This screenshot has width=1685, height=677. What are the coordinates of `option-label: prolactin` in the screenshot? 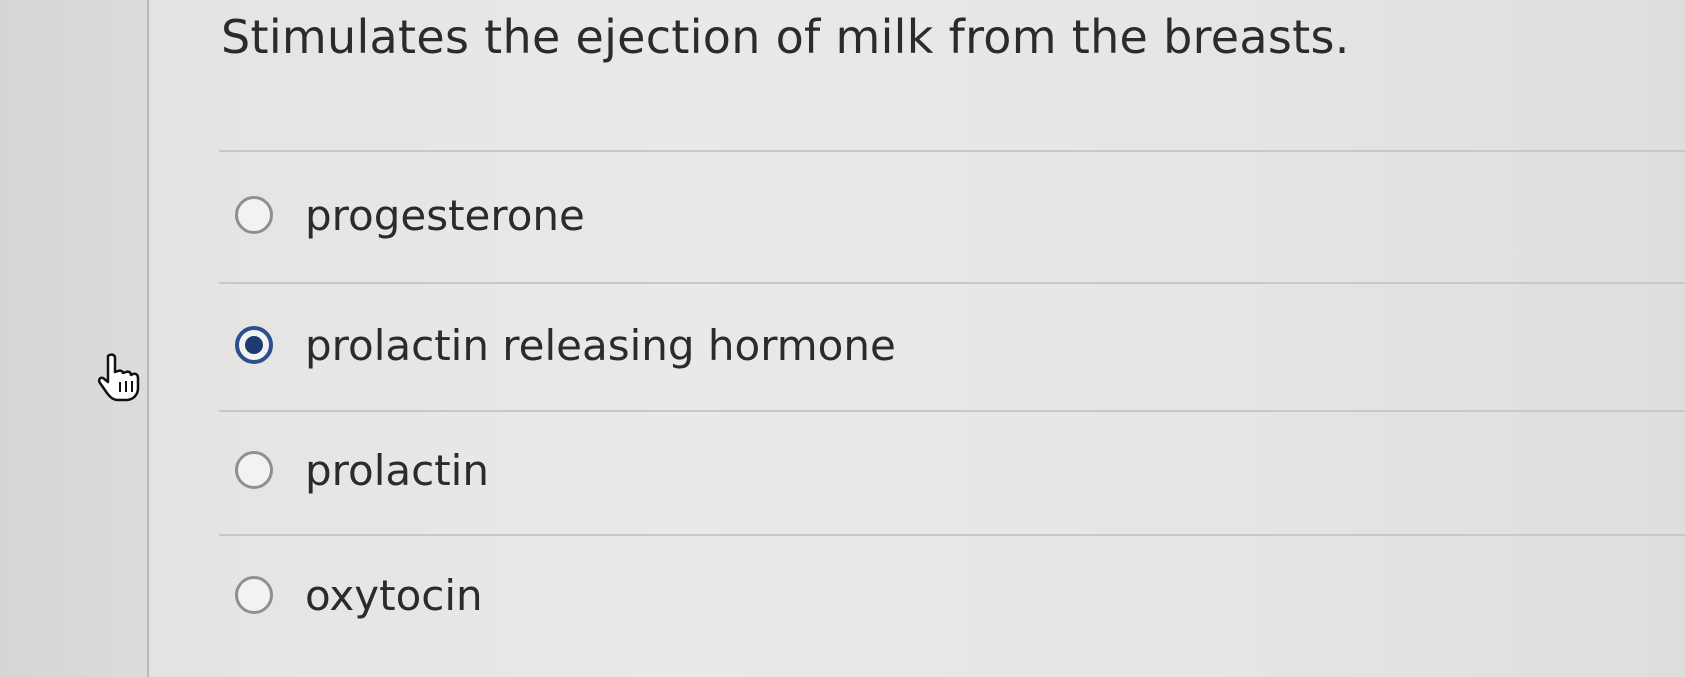 It's located at (397, 470).